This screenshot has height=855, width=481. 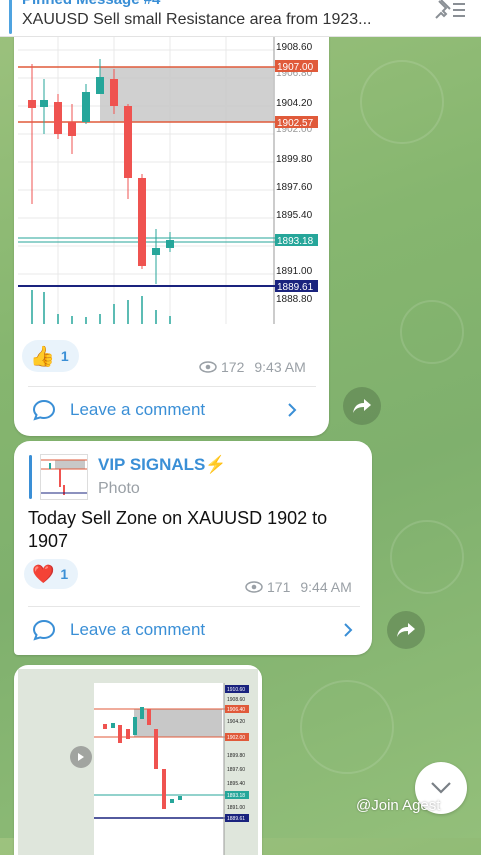 What do you see at coordinates (119, 488) in the screenshot?
I see `forward-media-type: Photo` at bounding box center [119, 488].